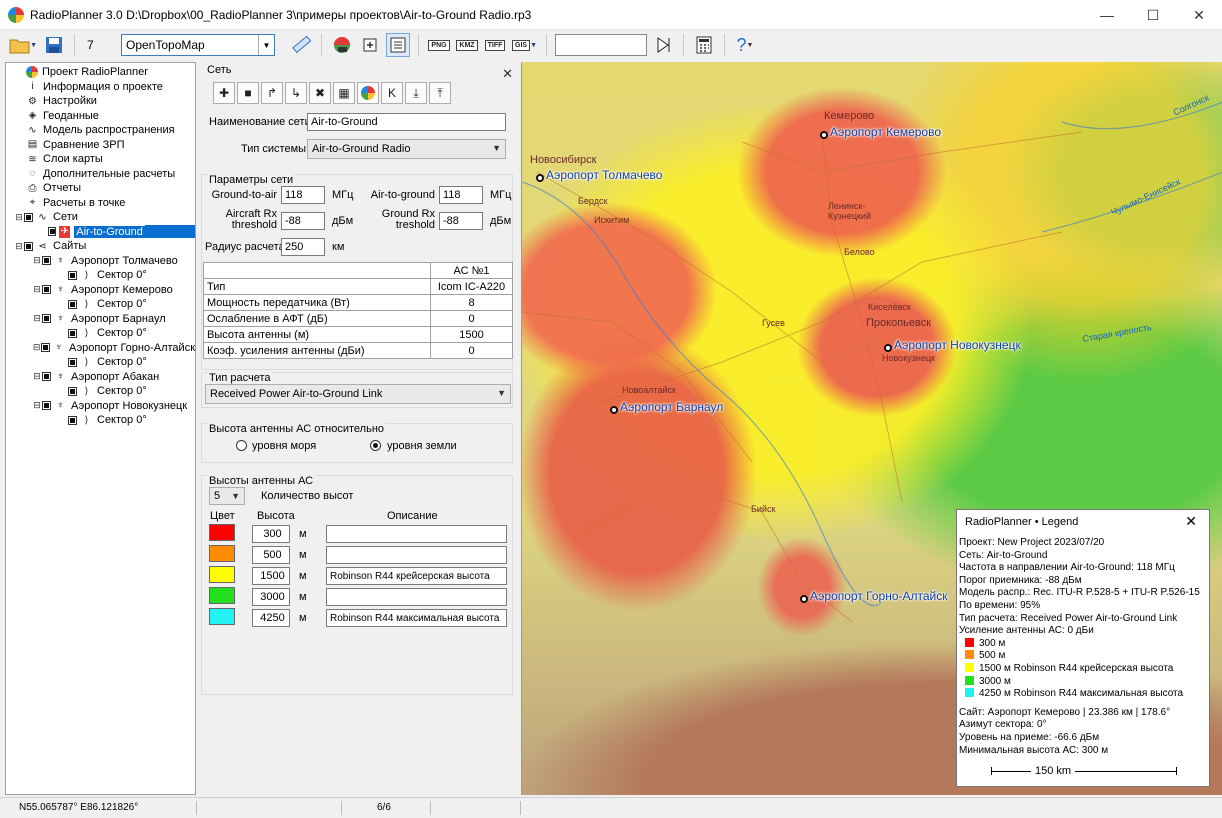 The height and width of the screenshot is (818, 1222). Describe the element at coordinates (227, 496) in the screenshot. I see `heights-count-select: 5 ▼` at that location.